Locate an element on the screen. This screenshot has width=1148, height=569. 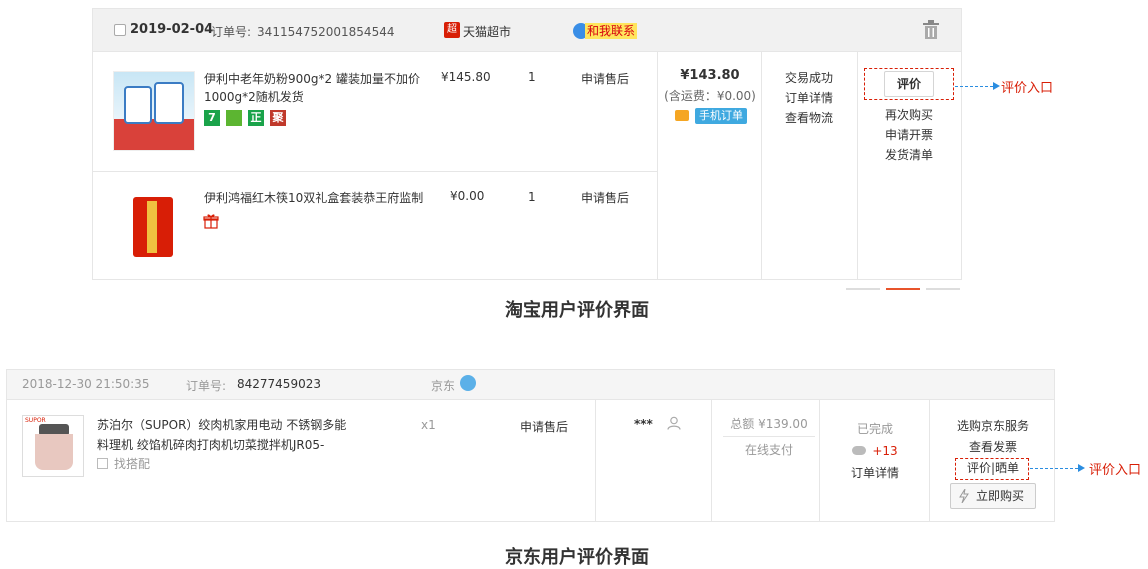
pager-indicator is located at coordinates (904, 289).